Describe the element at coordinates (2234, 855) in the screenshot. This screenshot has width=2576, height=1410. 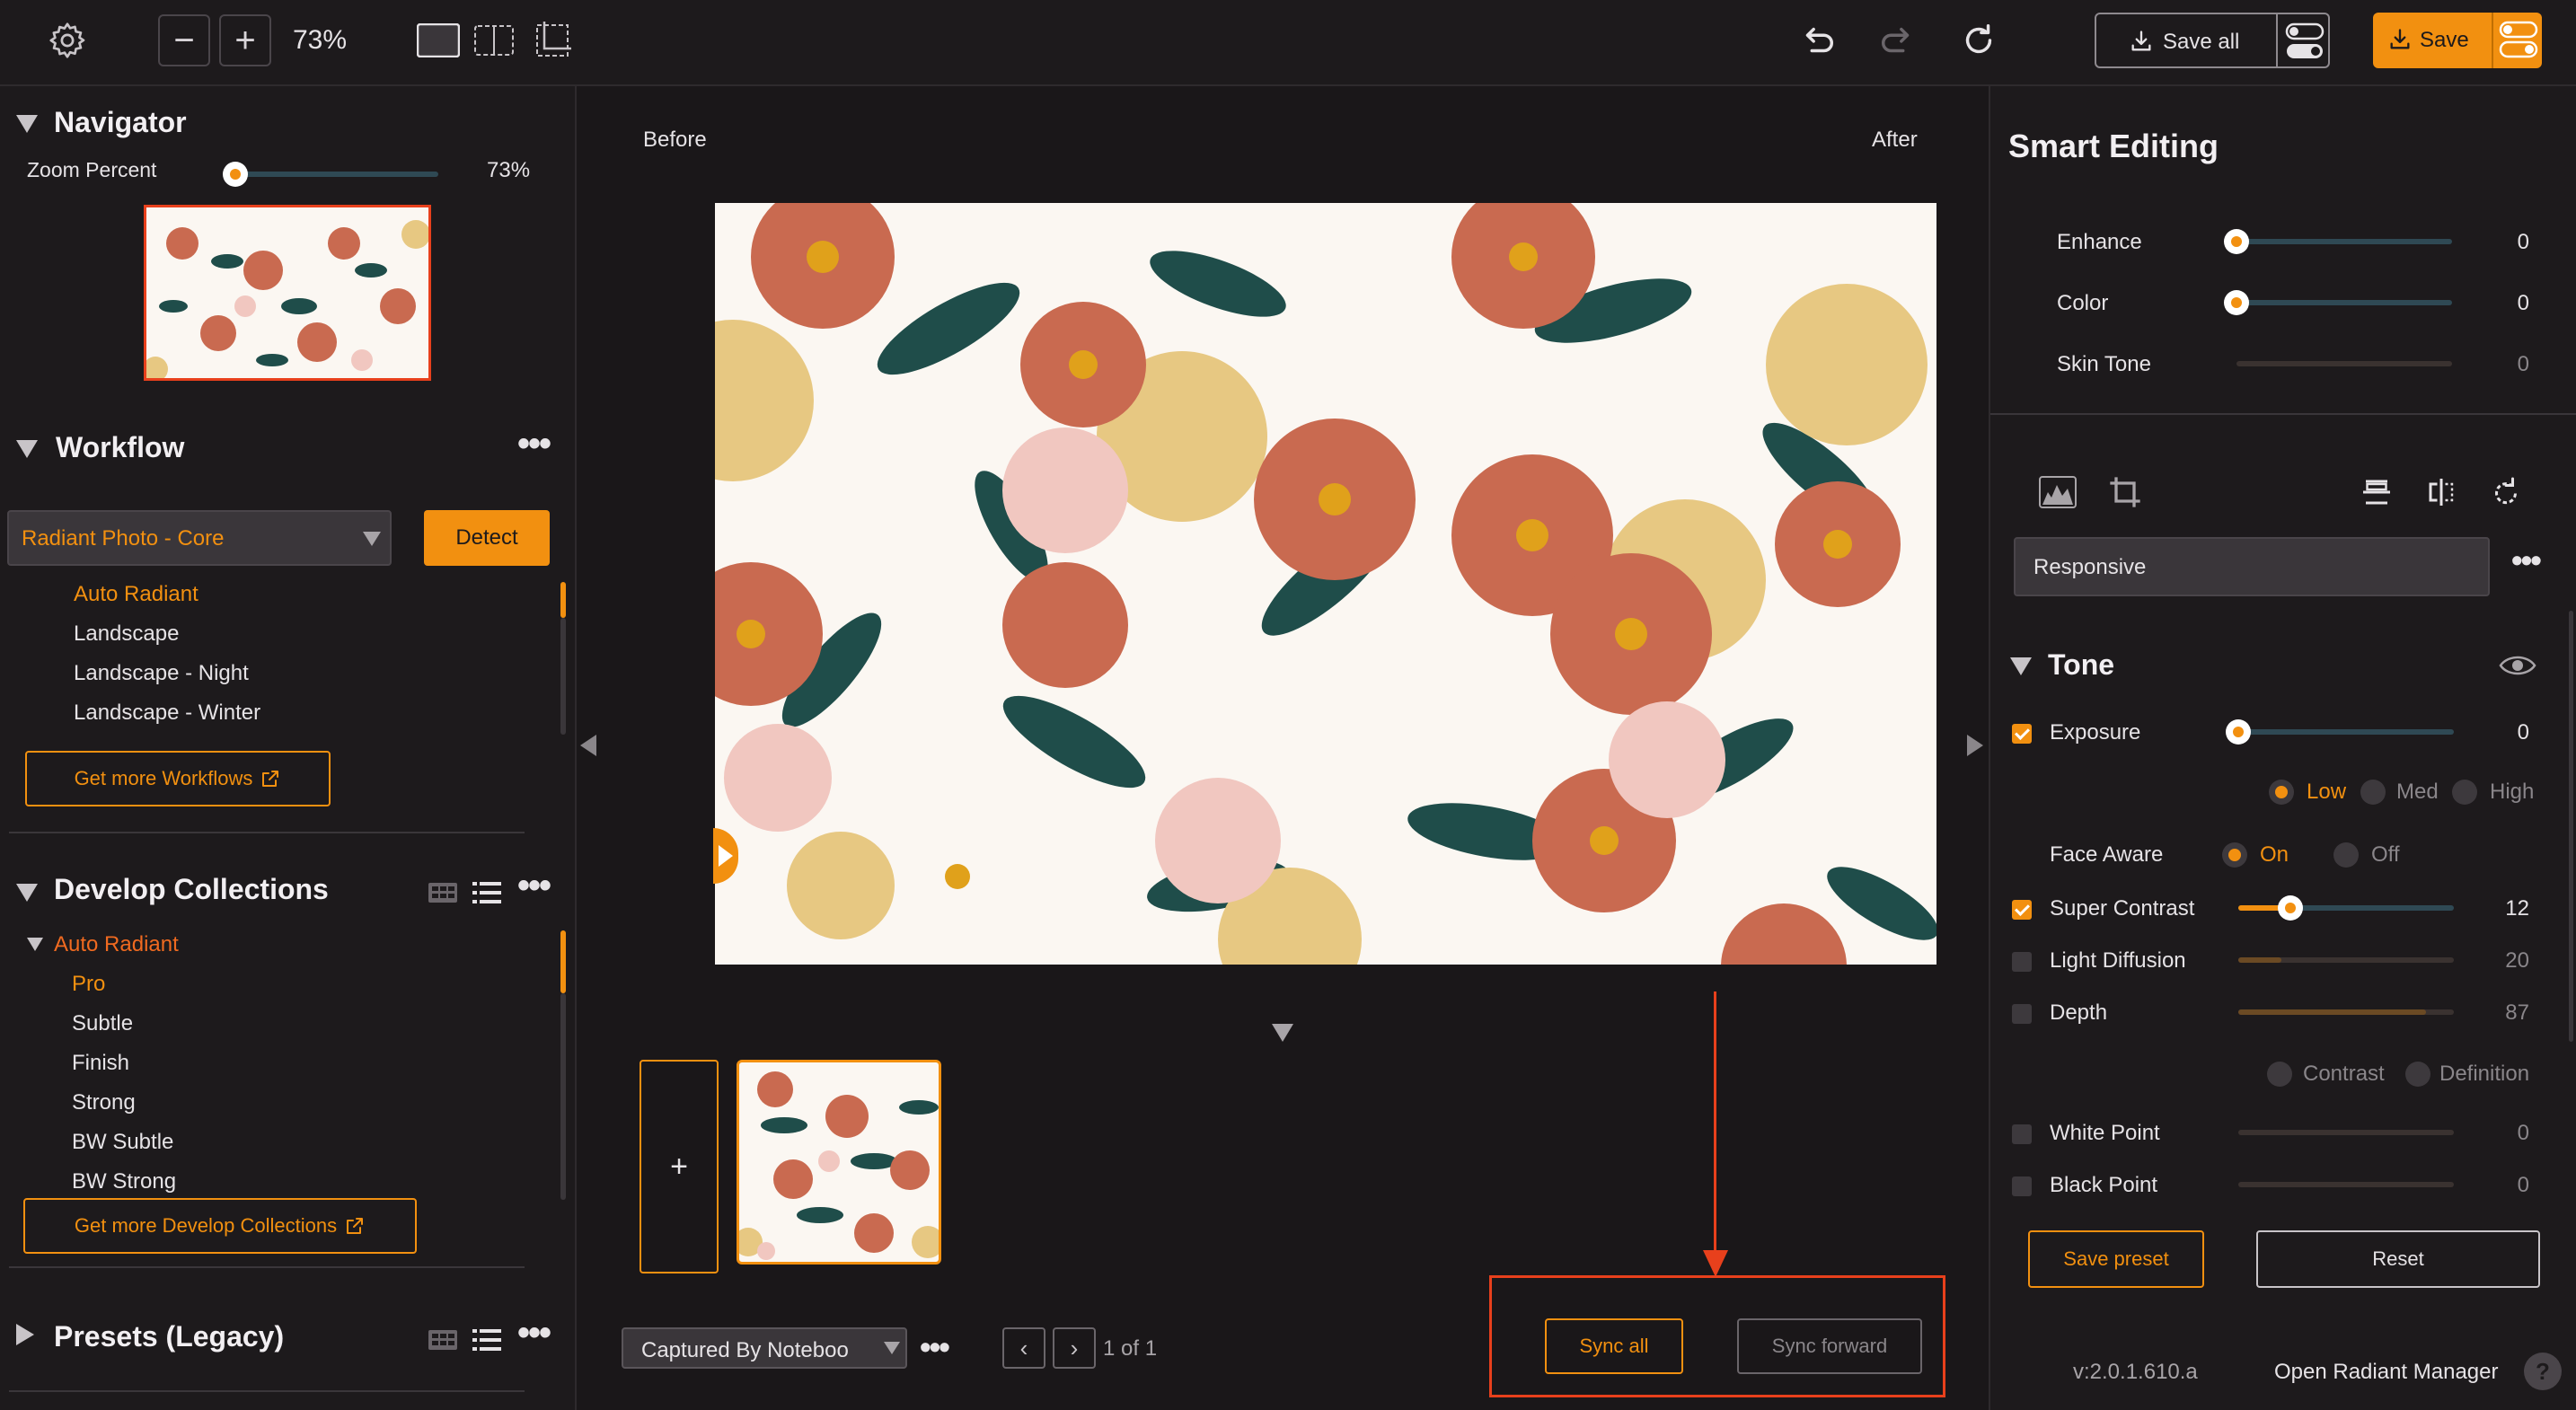
I see `face-aware-on-radio` at that location.